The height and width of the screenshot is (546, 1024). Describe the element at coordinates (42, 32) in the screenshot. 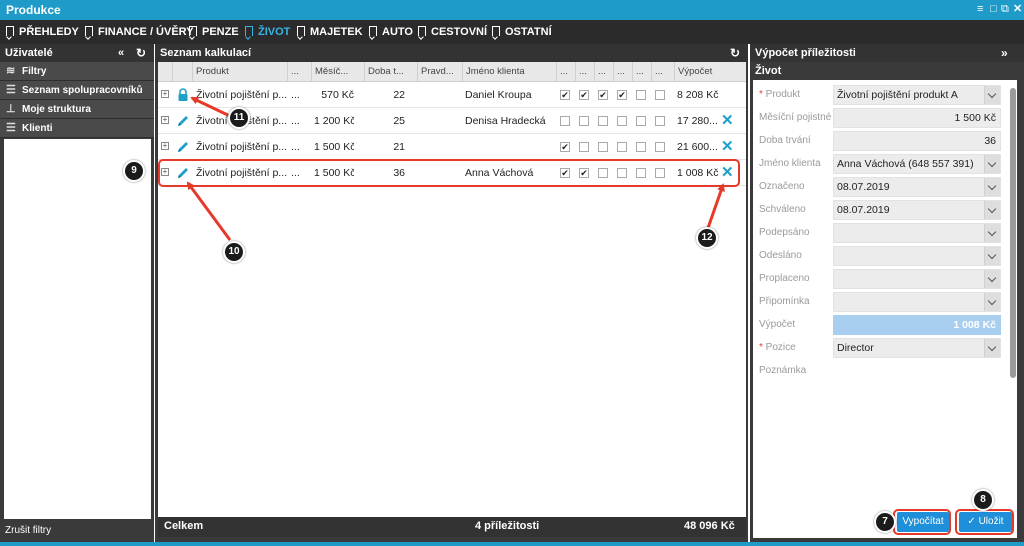

I see `nav-tab-prehledy: PŘEHLEDY` at that location.